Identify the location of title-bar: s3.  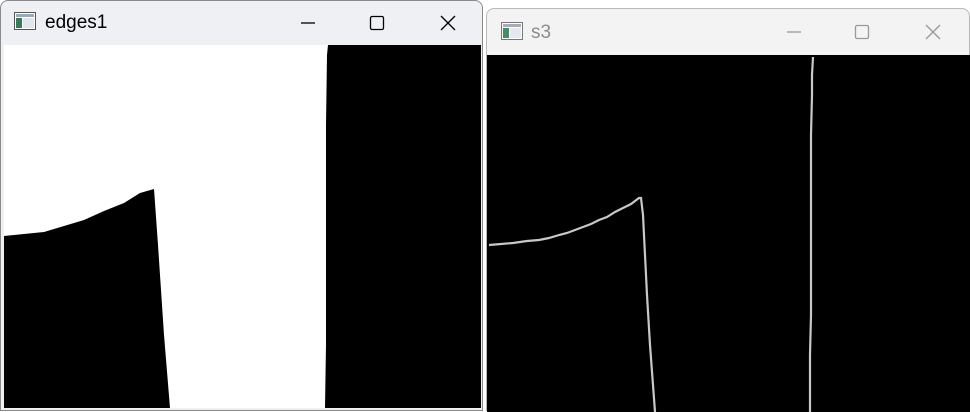
(728, 32).